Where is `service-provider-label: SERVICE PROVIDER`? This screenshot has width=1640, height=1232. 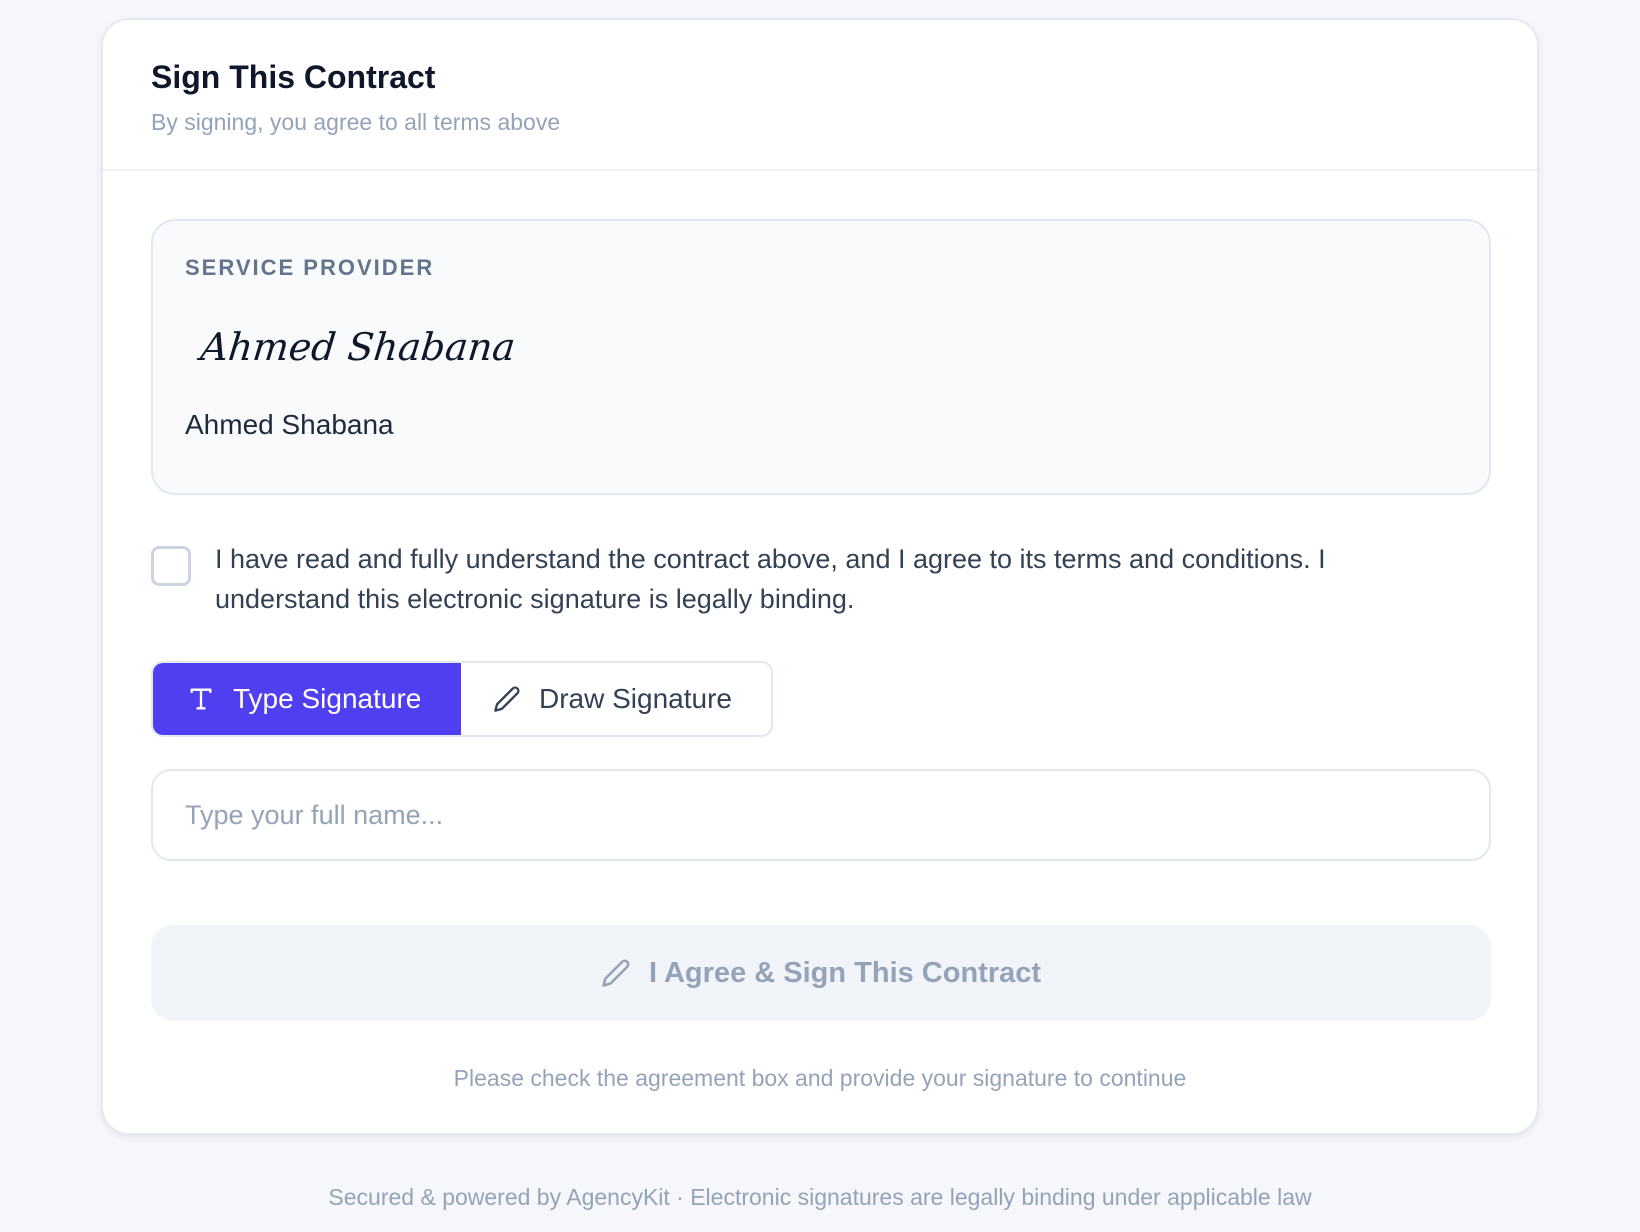 service-provider-label: SERVICE PROVIDER is located at coordinates (310, 267).